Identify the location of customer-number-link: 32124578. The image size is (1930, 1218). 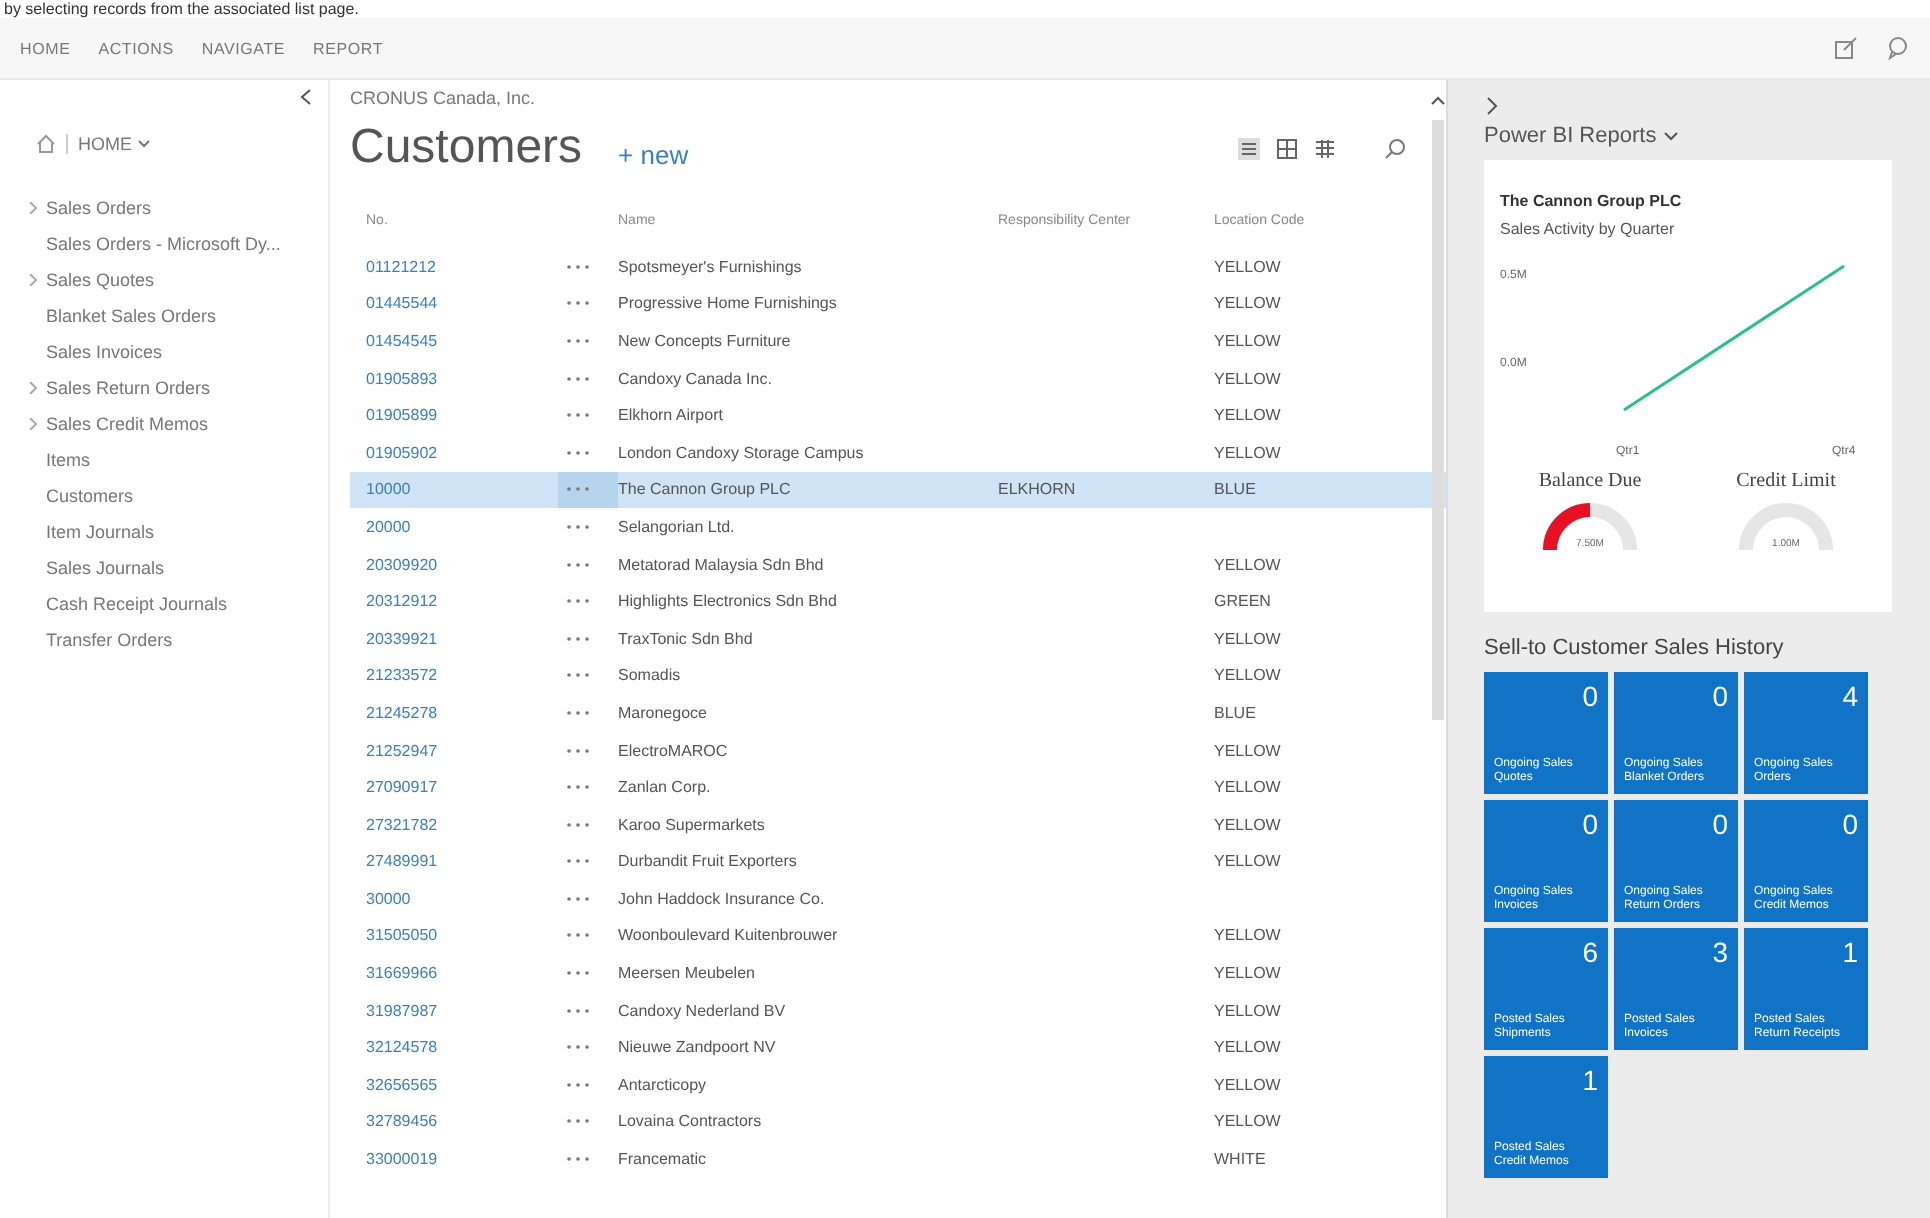
(462, 1047).